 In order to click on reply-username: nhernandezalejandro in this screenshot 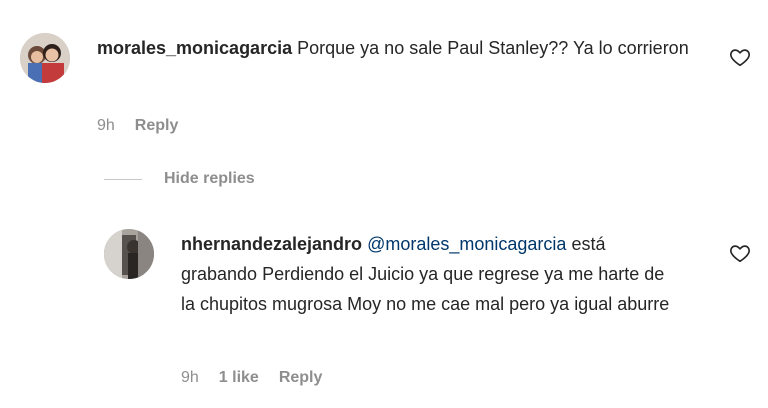, I will do `click(271, 244)`.